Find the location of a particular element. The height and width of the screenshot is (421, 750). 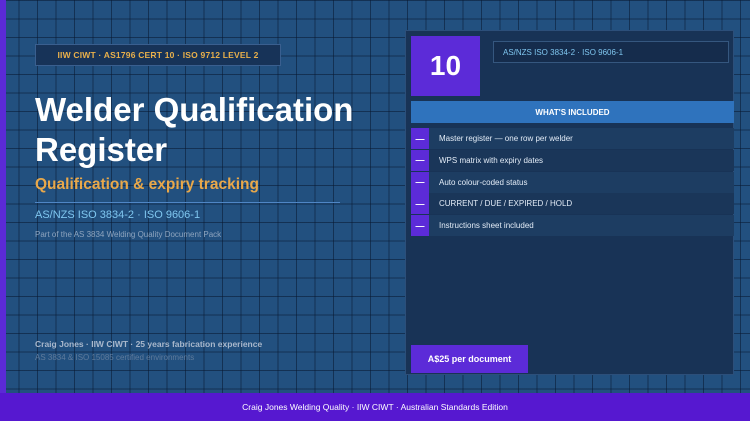

list-item: — Auto colour-coded status is located at coordinates (572, 182).